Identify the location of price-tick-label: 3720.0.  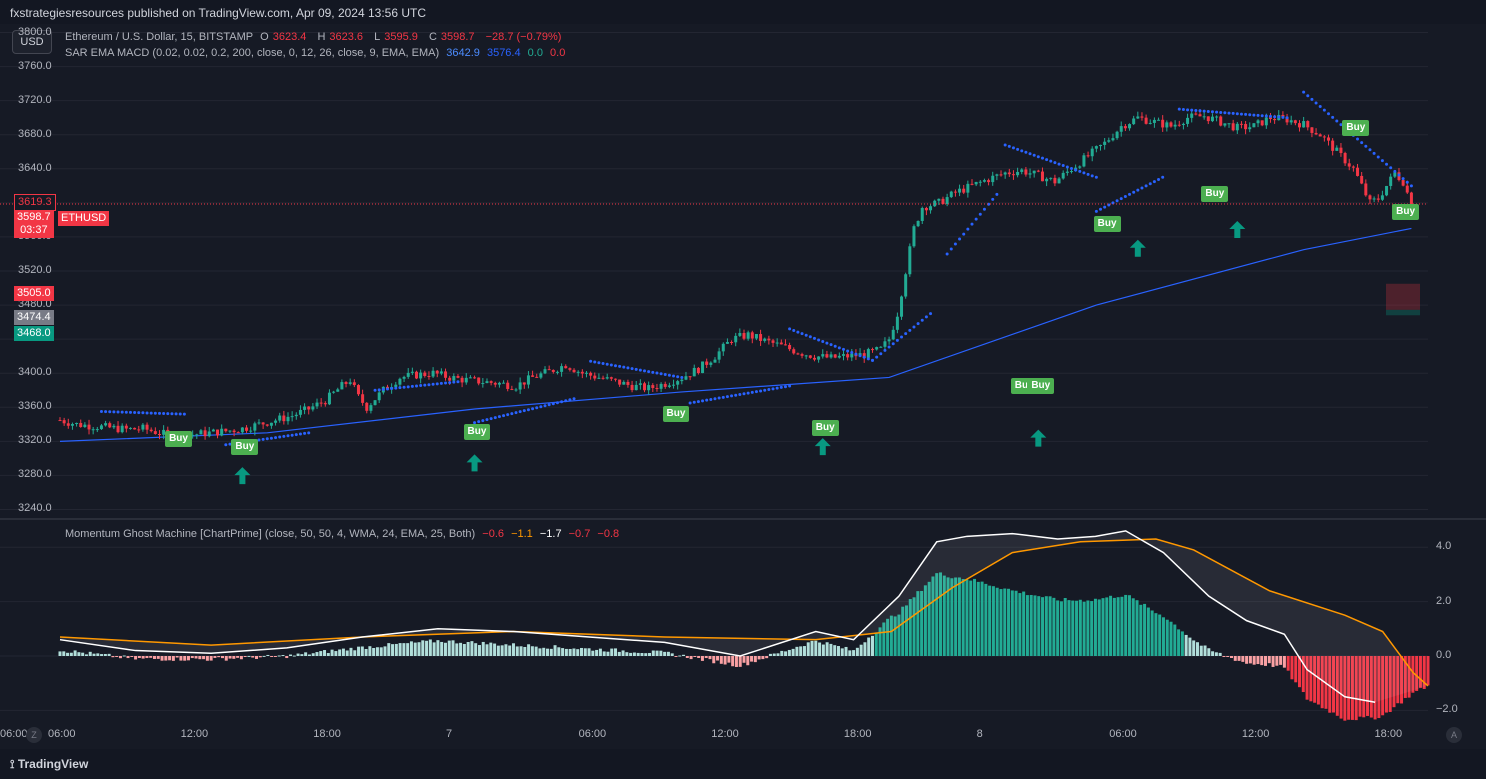
(35, 99).